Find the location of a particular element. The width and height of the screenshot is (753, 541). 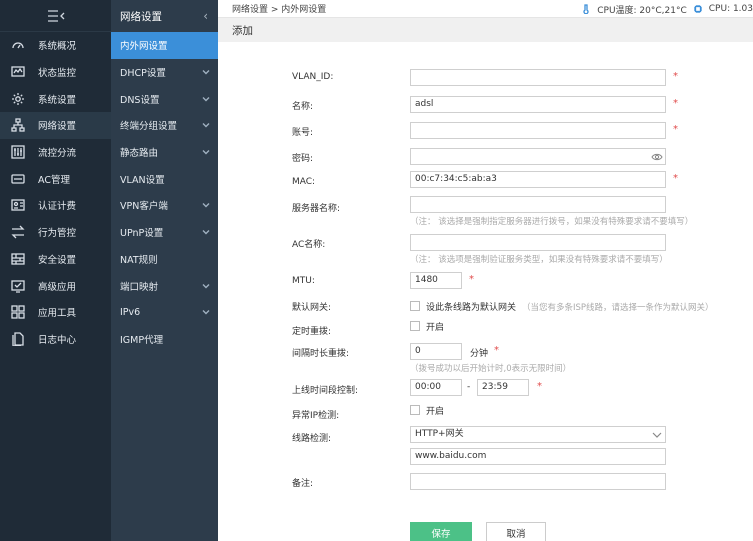

abnormal-ip-checkbox is located at coordinates (415, 410).